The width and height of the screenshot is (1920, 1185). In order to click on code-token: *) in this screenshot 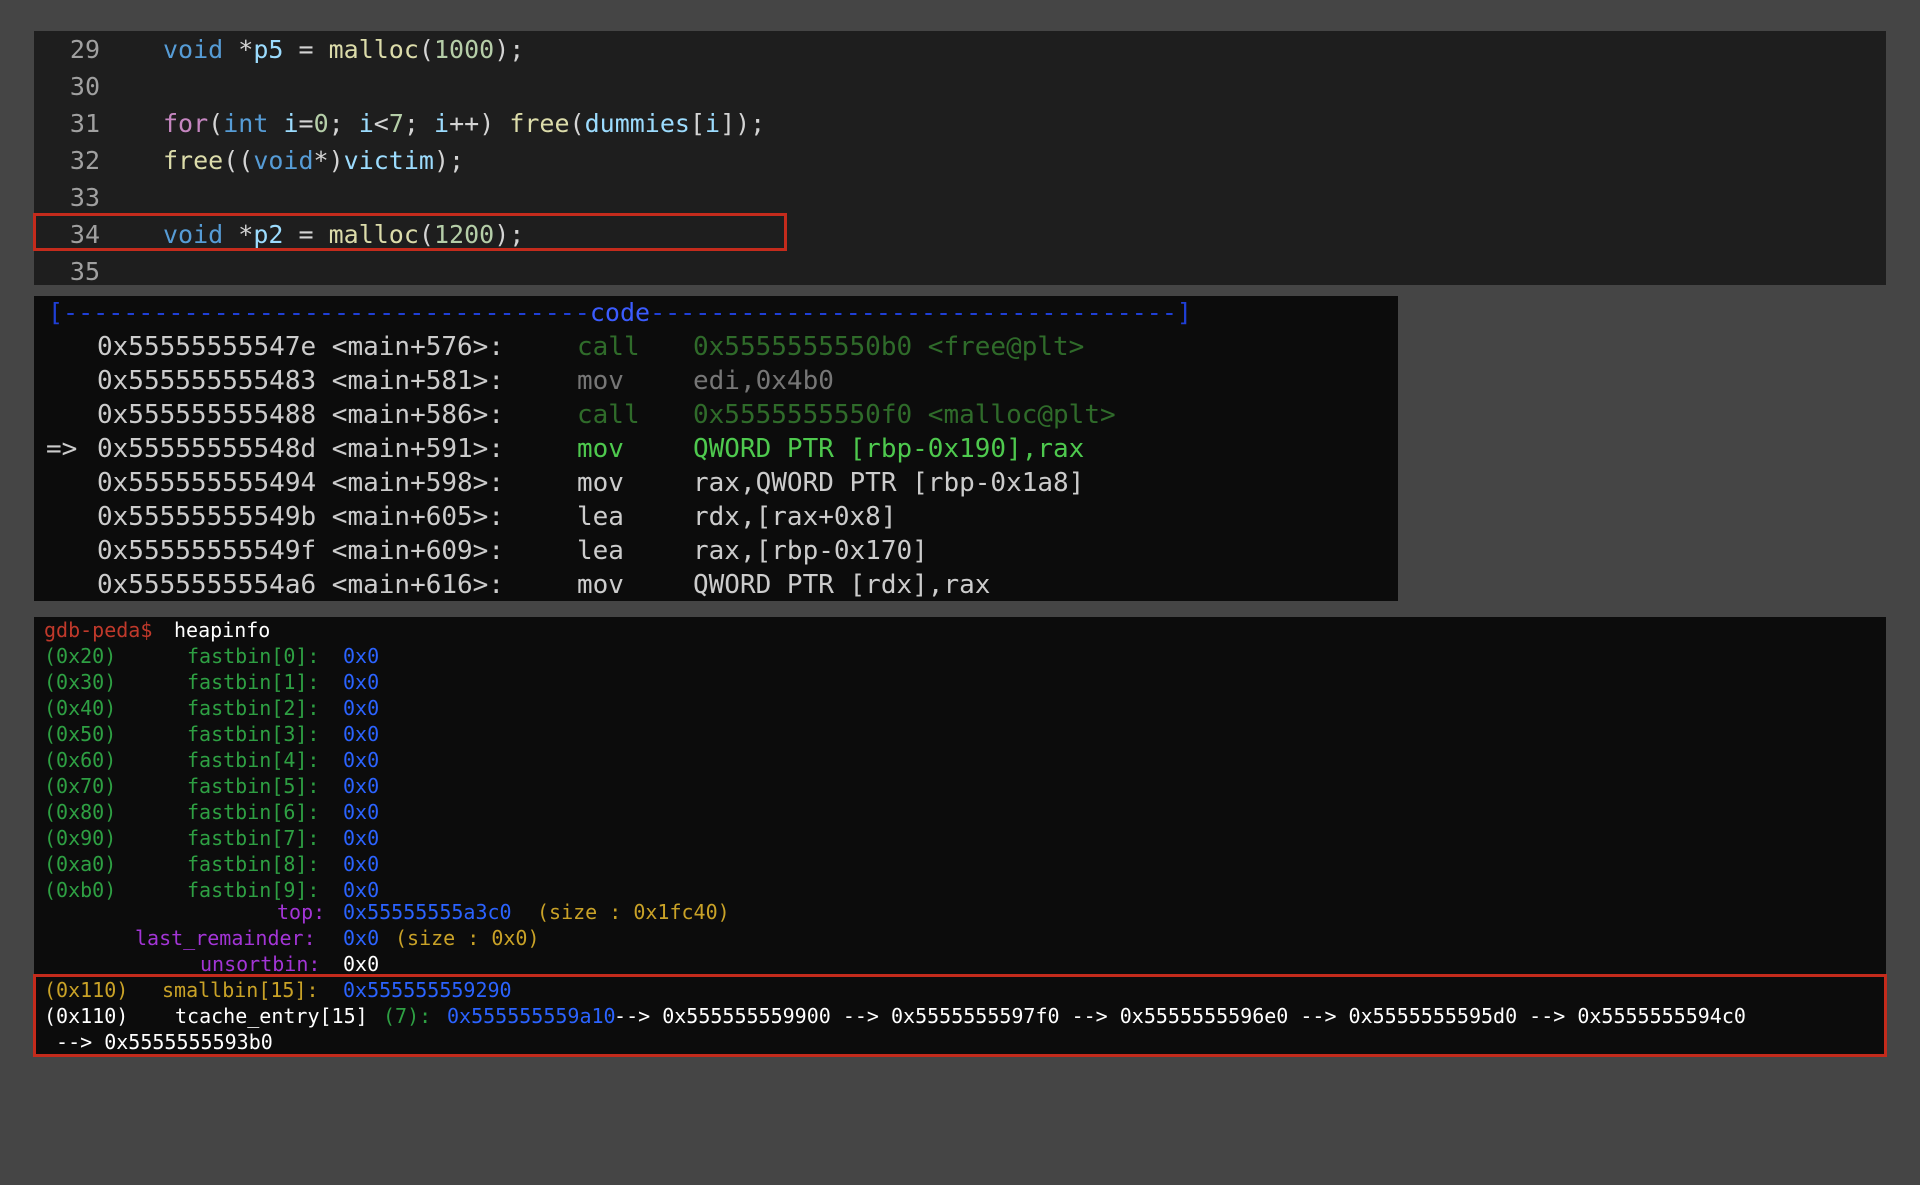, I will do `click(328, 160)`.